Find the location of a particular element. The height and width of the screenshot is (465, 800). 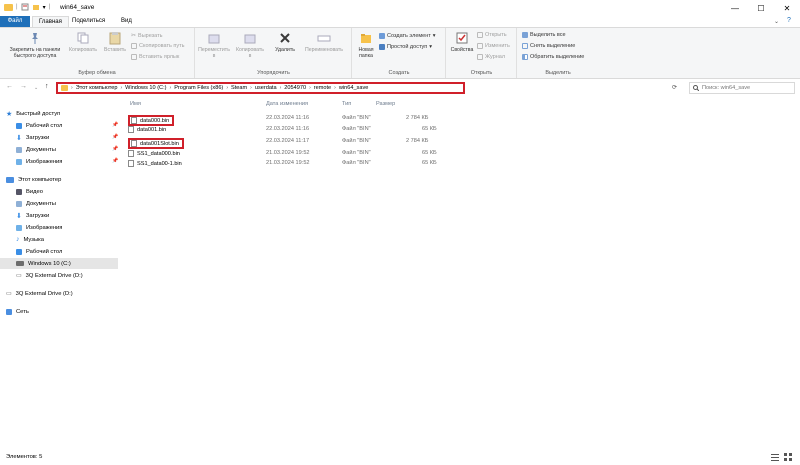

history-button: Журнал is located at coordinates (491, 57).